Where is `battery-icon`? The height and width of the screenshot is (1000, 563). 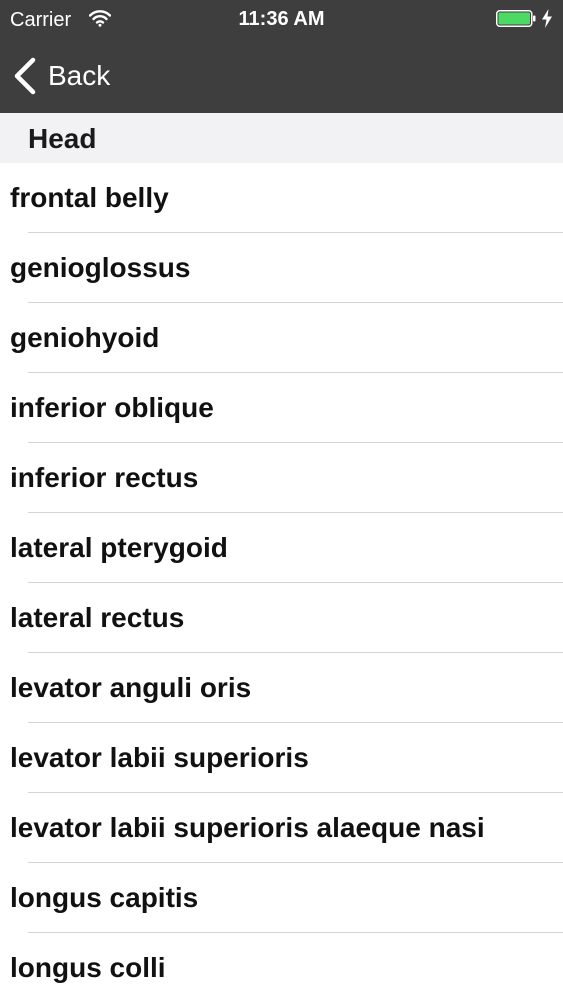 battery-icon is located at coordinates (516, 18).